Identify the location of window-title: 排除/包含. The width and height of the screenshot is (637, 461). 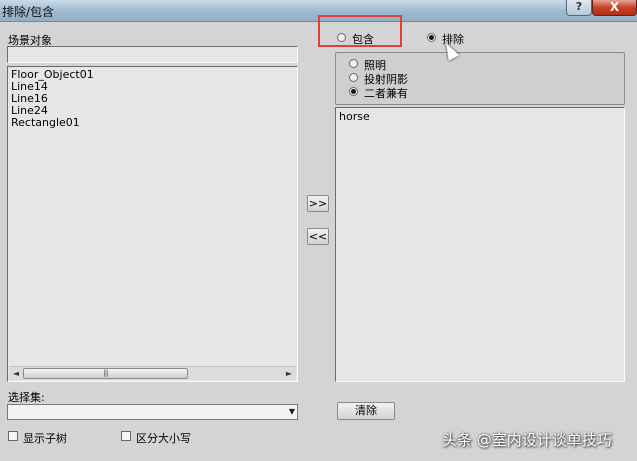
(28, 12).